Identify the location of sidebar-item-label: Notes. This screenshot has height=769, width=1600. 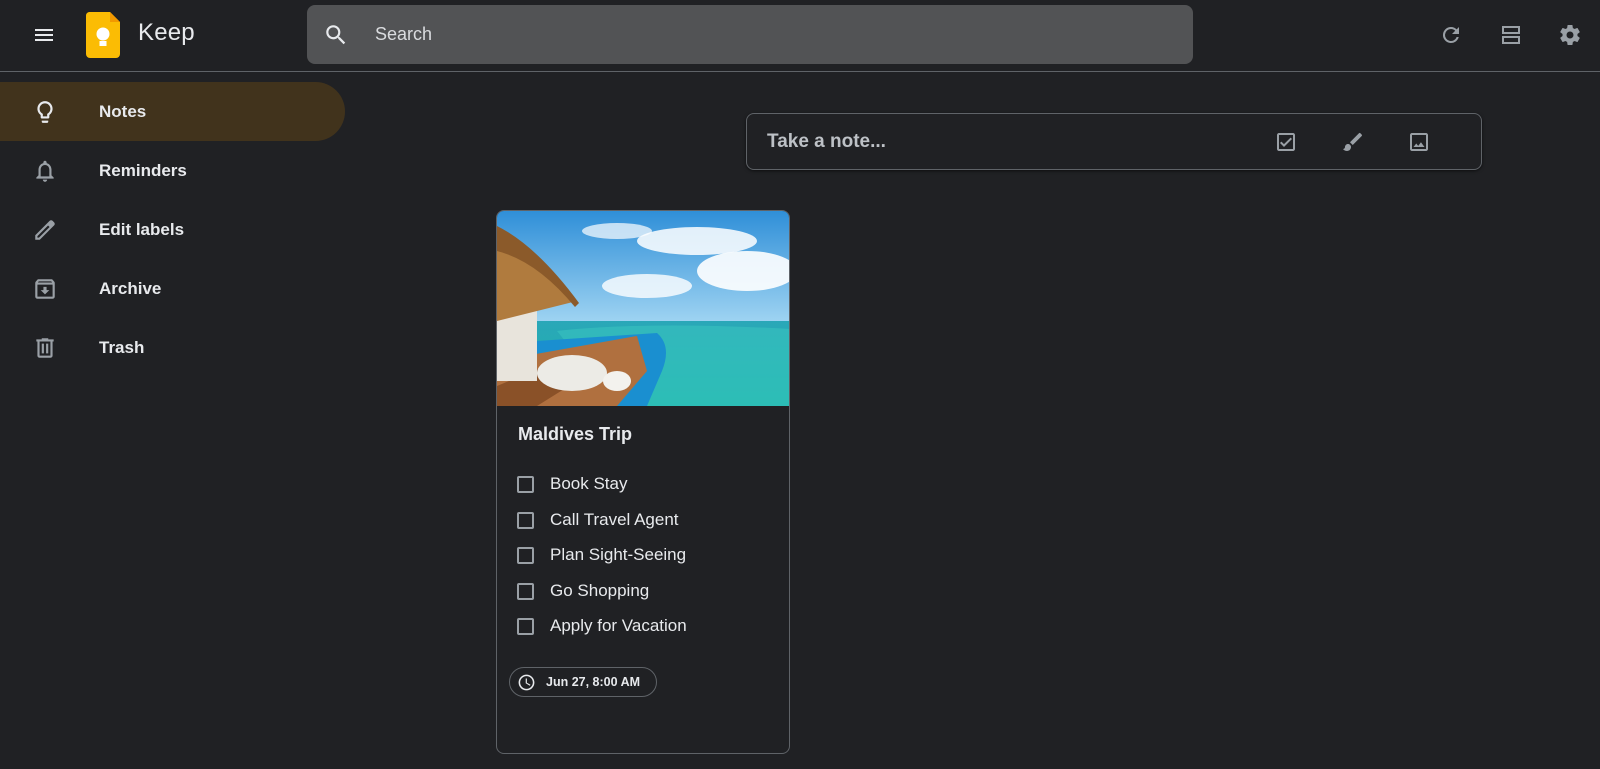
(123, 111).